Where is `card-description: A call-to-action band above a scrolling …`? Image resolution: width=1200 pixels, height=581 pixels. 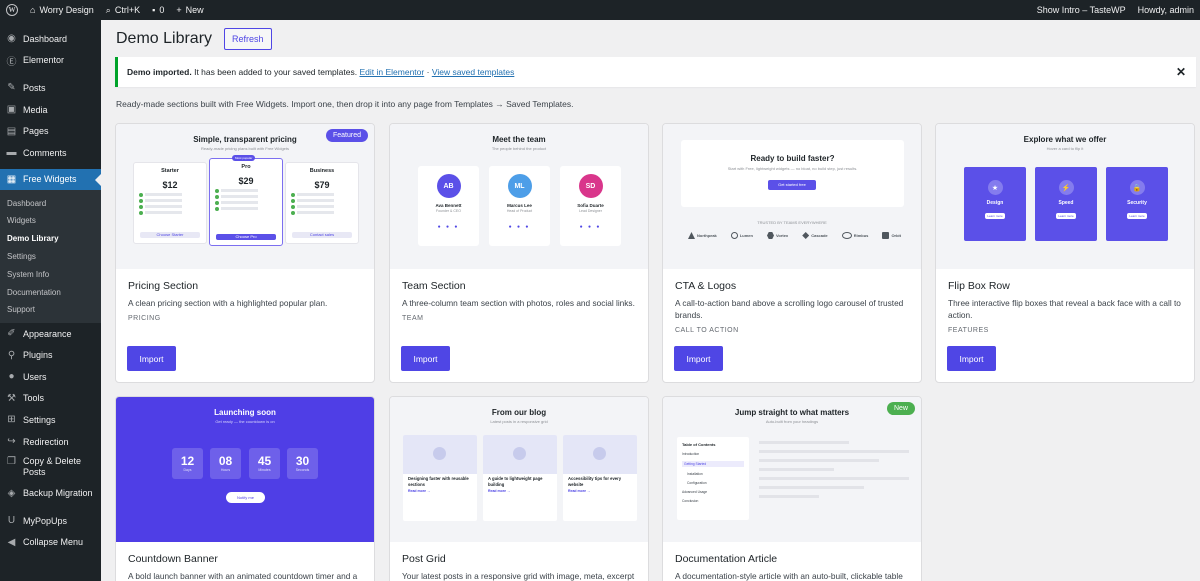
card-description: A call-to-action band above a scrolling … is located at coordinates (789, 309).